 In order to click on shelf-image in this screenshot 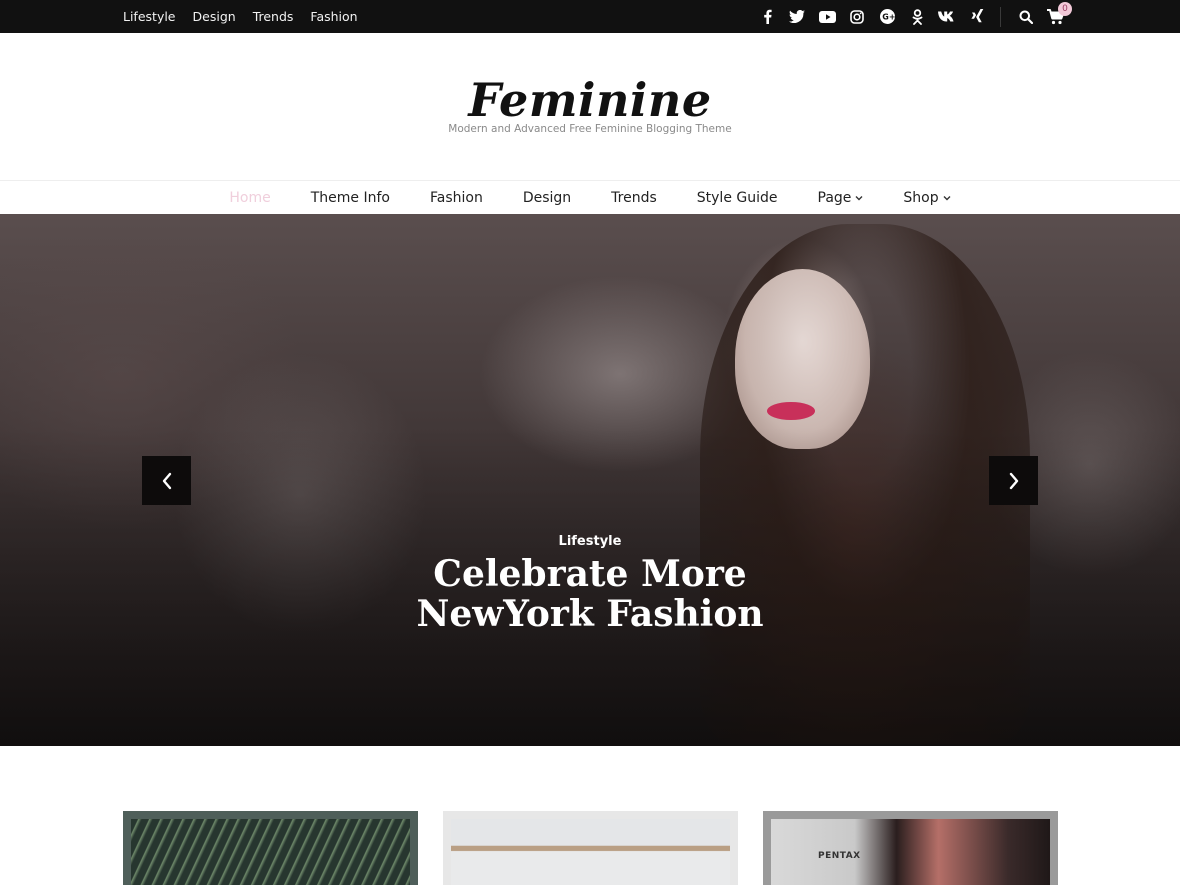, I will do `click(590, 852)`.